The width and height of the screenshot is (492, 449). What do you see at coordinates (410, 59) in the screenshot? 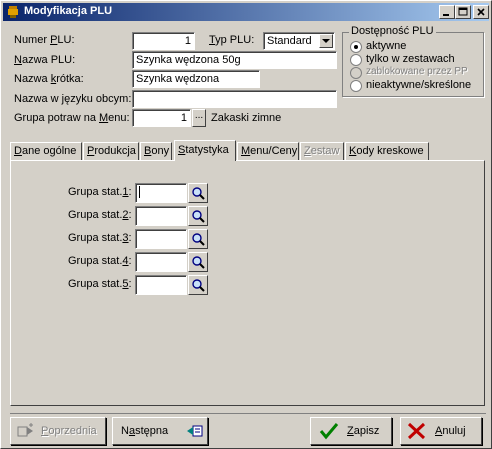
I see `availability-label-tylko-w-zestawach: tylko w zestawach` at bounding box center [410, 59].